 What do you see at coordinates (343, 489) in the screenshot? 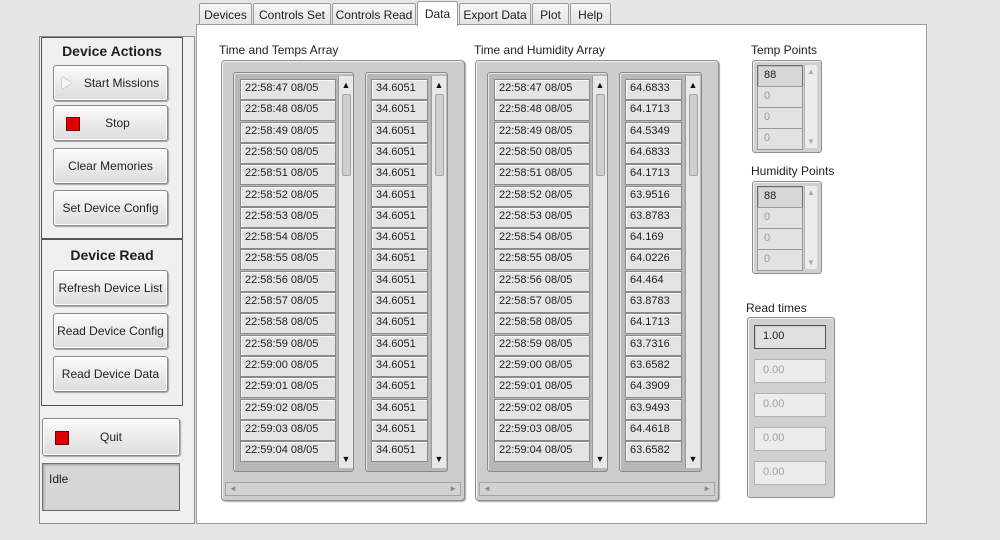
I see `temps-horizontal-scrollbar: ◄ ►` at bounding box center [343, 489].